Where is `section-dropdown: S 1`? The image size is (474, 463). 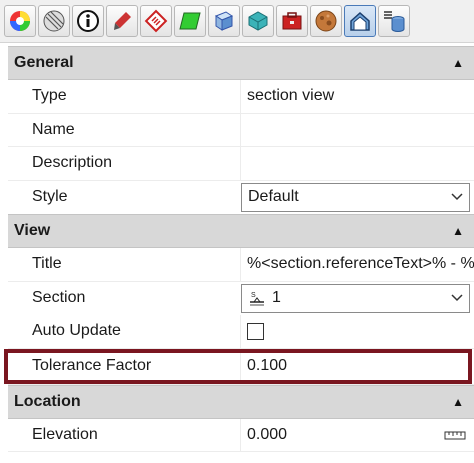 section-dropdown: S 1 is located at coordinates (355, 298).